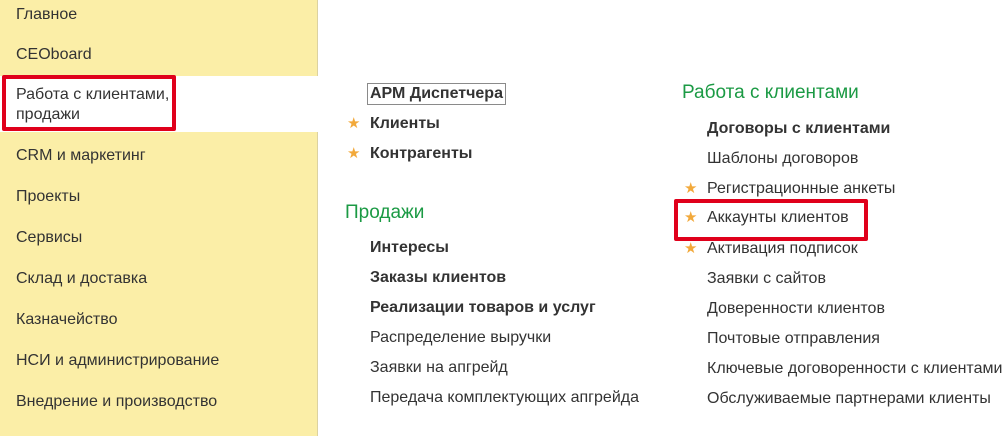 This screenshot has height=436, width=1002. I want to click on sidebar-item-implementation: Внедрение и производство, so click(159, 402).